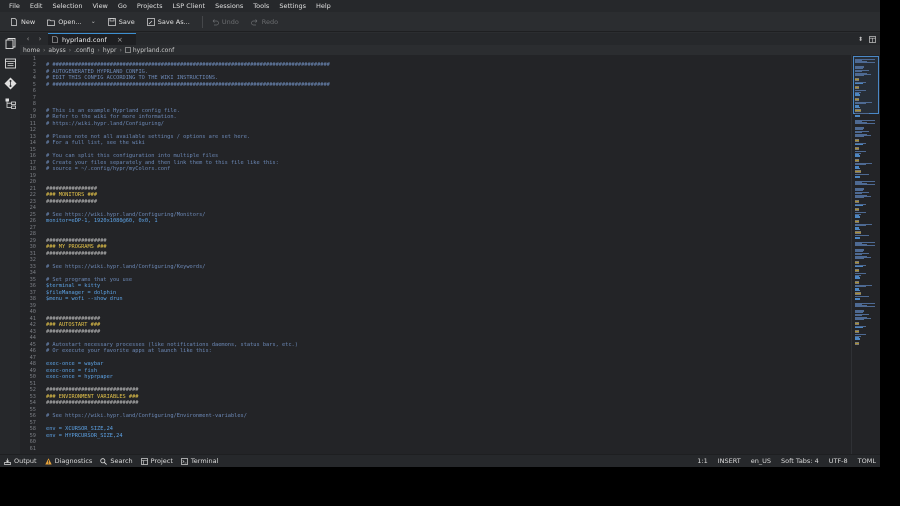 The height and width of the screenshot is (506, 900). What do you see at coordinates (261, 6) in the screenshot?
I see `menu-tools: Tools` at bounding box center [261, 6].